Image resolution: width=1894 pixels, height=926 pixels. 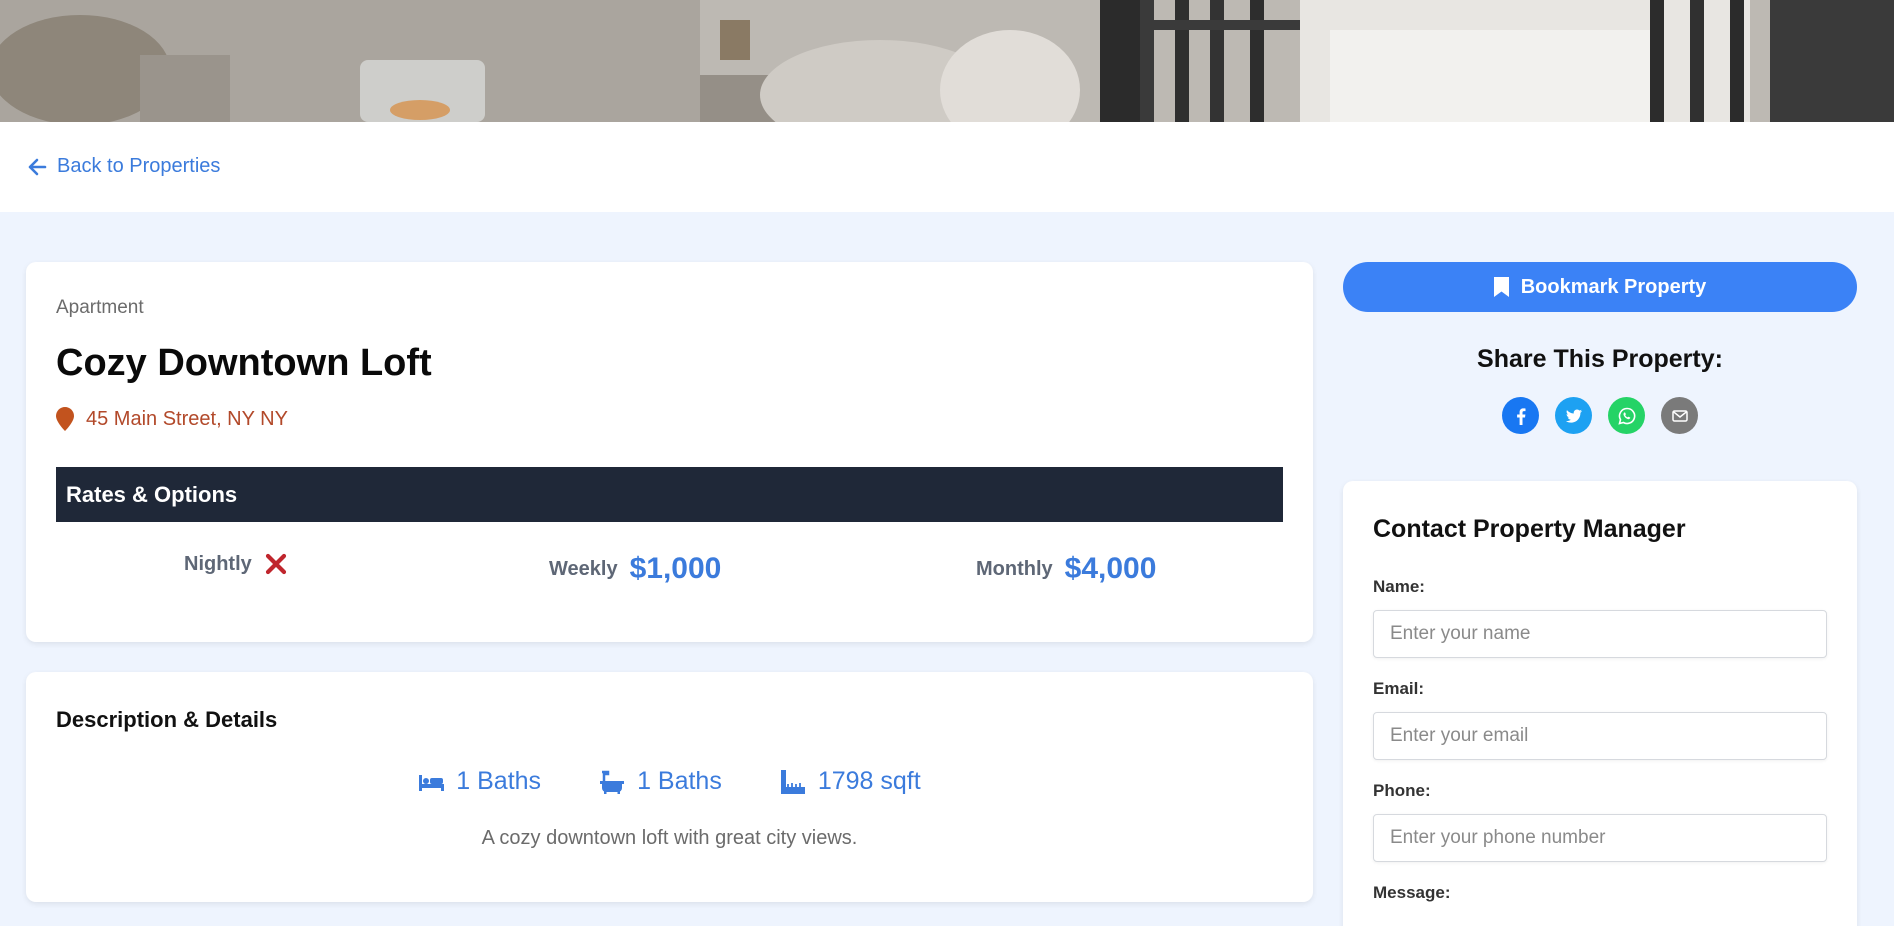 I want to click on whatsapp-icon, so click(x=1626, y=416).